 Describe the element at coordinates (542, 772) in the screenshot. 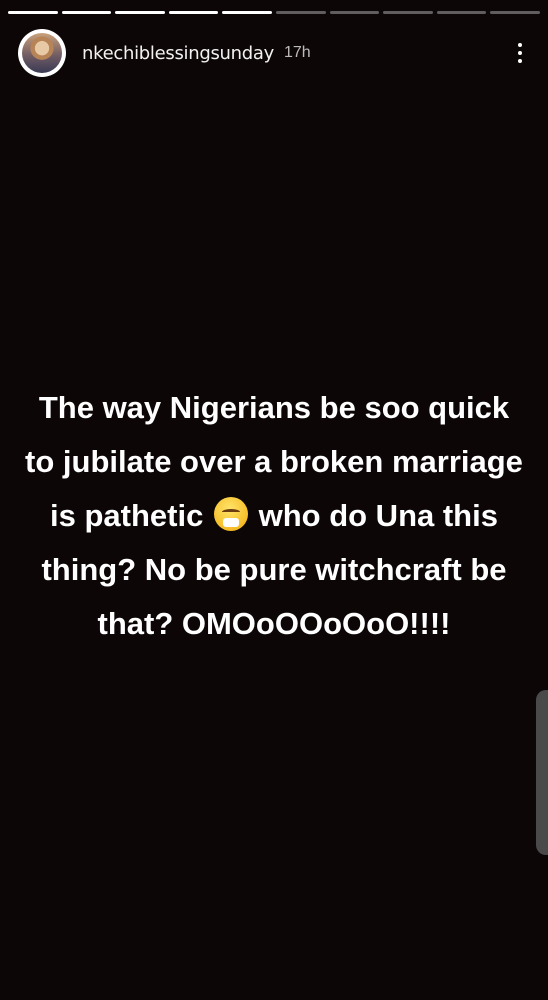

I see `side-panel-handle` at that location.